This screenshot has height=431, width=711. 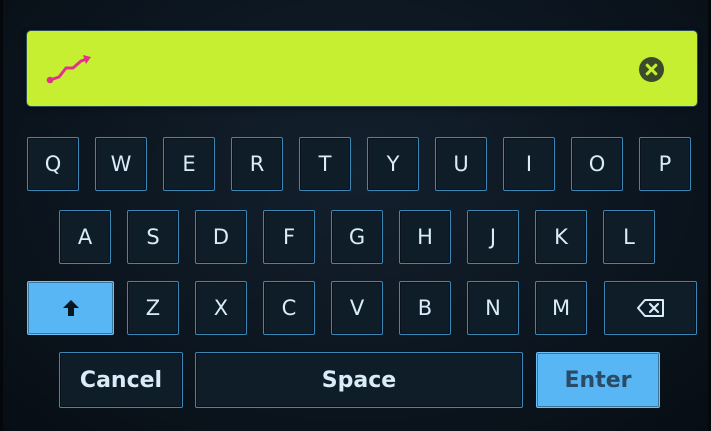 I want to click on shift-key, so click(x=70, y=308).